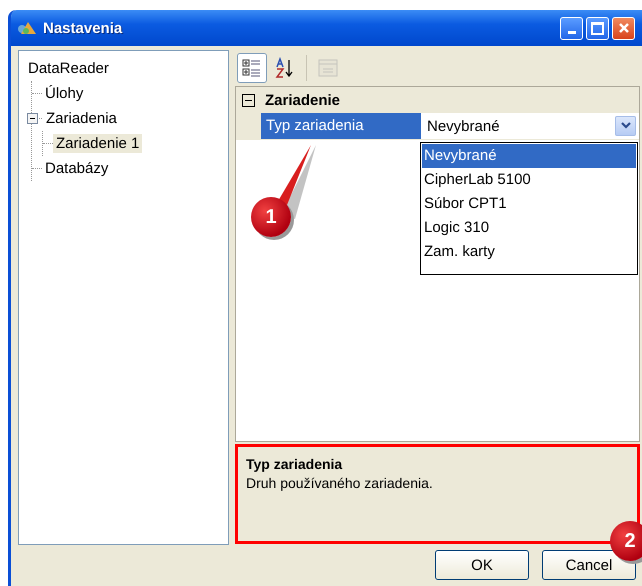 Image resolution: width=642 pixels, height=586 pixels. What do you see at coordinates (529, 252) in the screenshot?
I see `dropdown-option: Zam. karty` at bounding box center [529, 252].